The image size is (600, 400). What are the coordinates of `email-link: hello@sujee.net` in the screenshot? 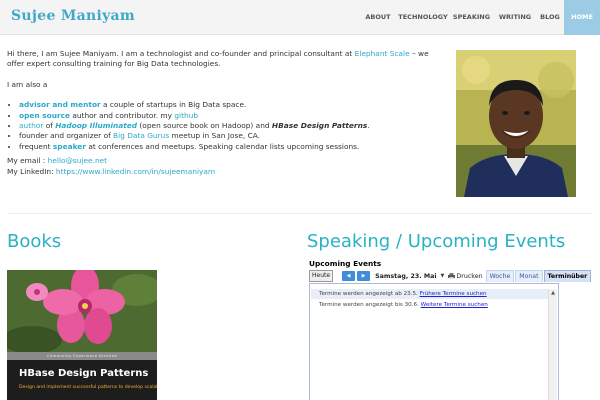 It's located at (77, 160).